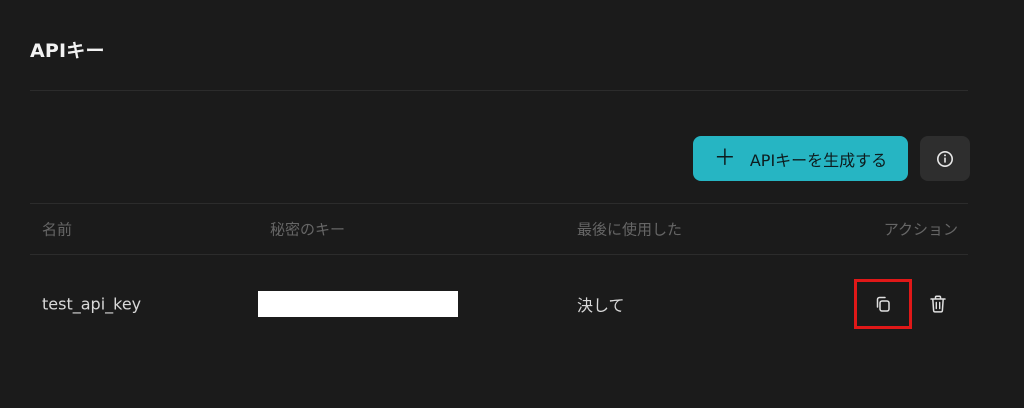 This screenshot has height=408, width=1024. I want to click on copy-button, so click(883, 304).